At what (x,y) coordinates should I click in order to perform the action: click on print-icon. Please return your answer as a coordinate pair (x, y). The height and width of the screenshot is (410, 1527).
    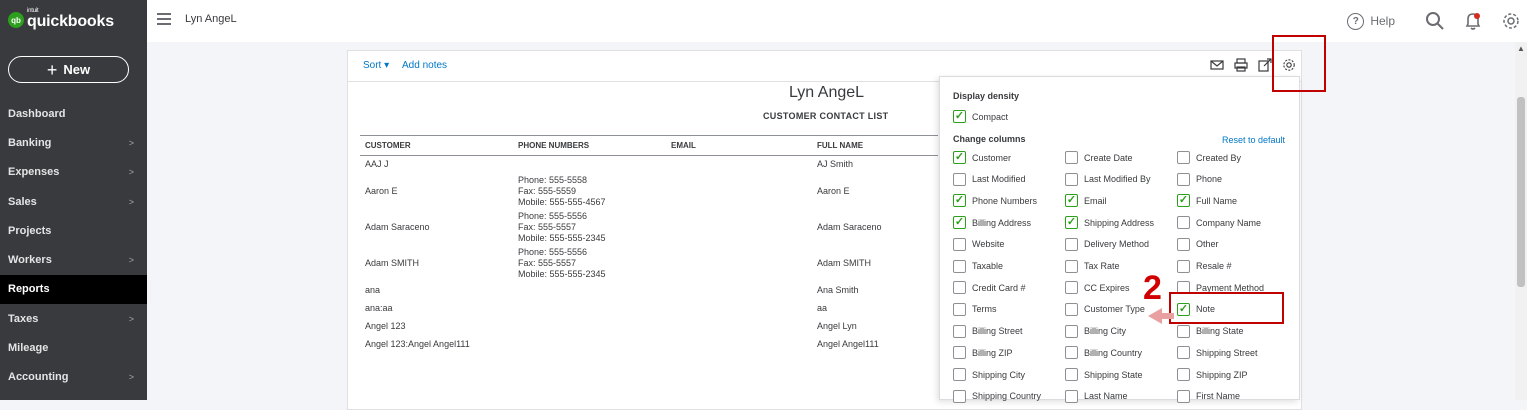
    Looking at the image, I should click on (1241, 65).